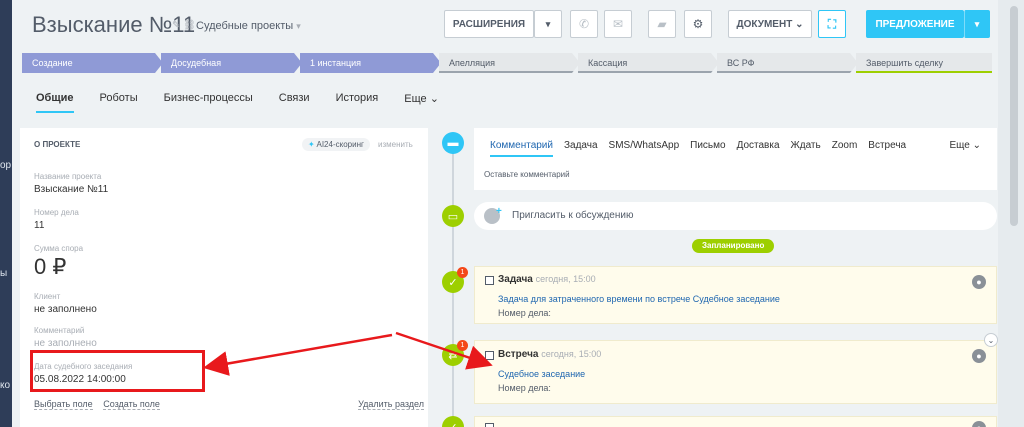 This screenshot has width=1024, height=427. Describe the element at coordinates (6, 165) in the screenshot. I see `background-label: ор` at that location.